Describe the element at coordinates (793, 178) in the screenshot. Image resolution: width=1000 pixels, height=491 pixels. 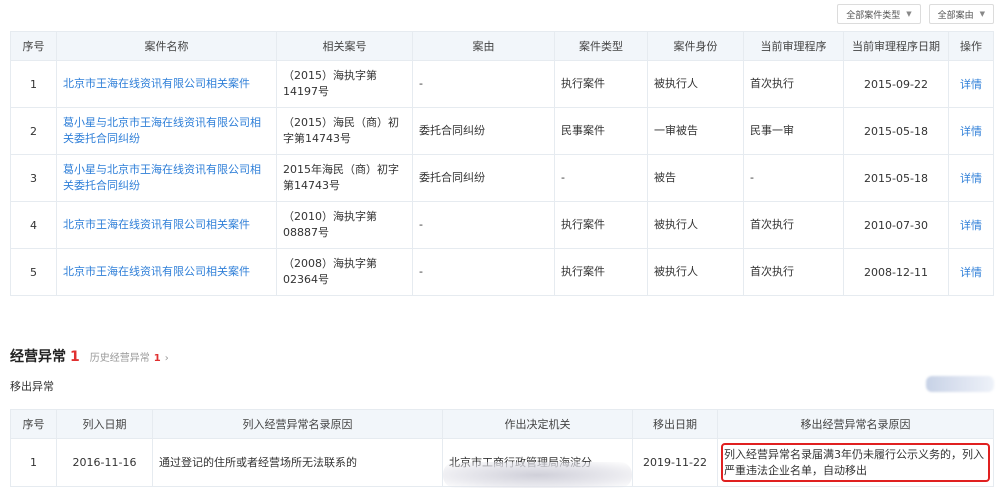
I see `current-procedure: -` at that location.